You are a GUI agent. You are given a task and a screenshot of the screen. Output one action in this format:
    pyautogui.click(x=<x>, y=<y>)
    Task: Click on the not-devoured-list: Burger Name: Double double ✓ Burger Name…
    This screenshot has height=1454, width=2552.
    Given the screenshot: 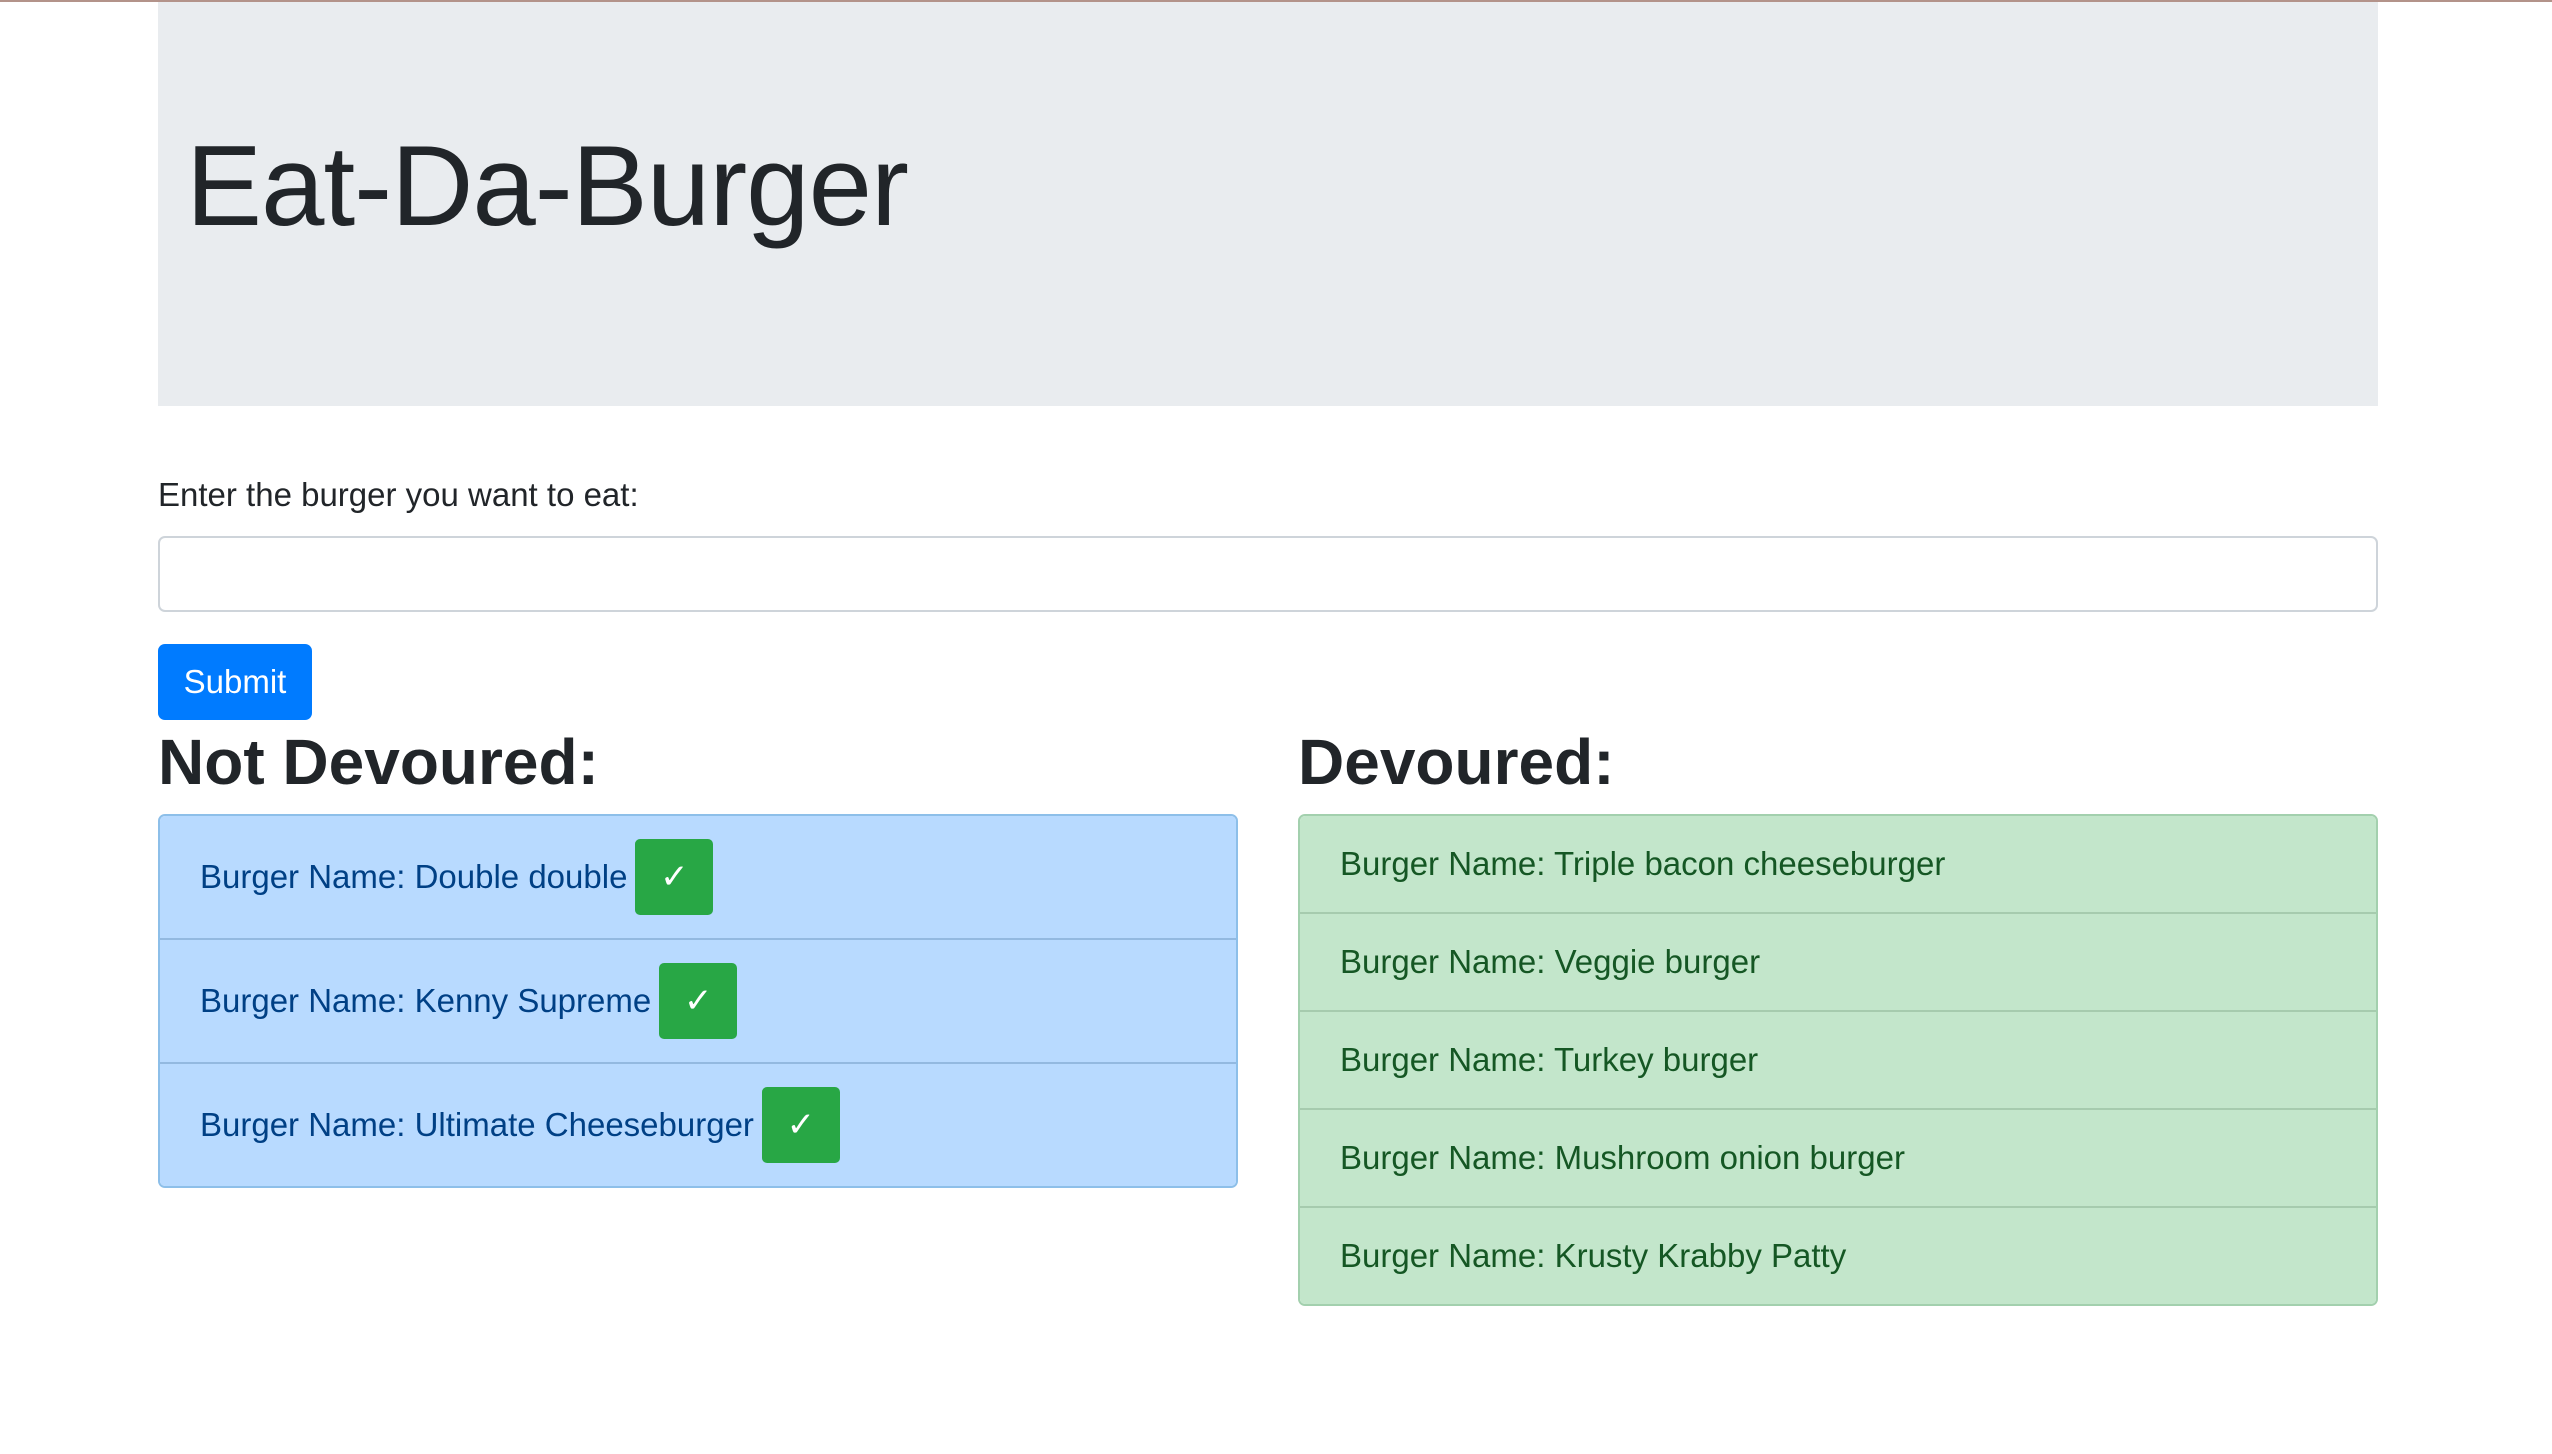 What is the action you would take?
    pyautogui.click(x=698, y=1001)
    